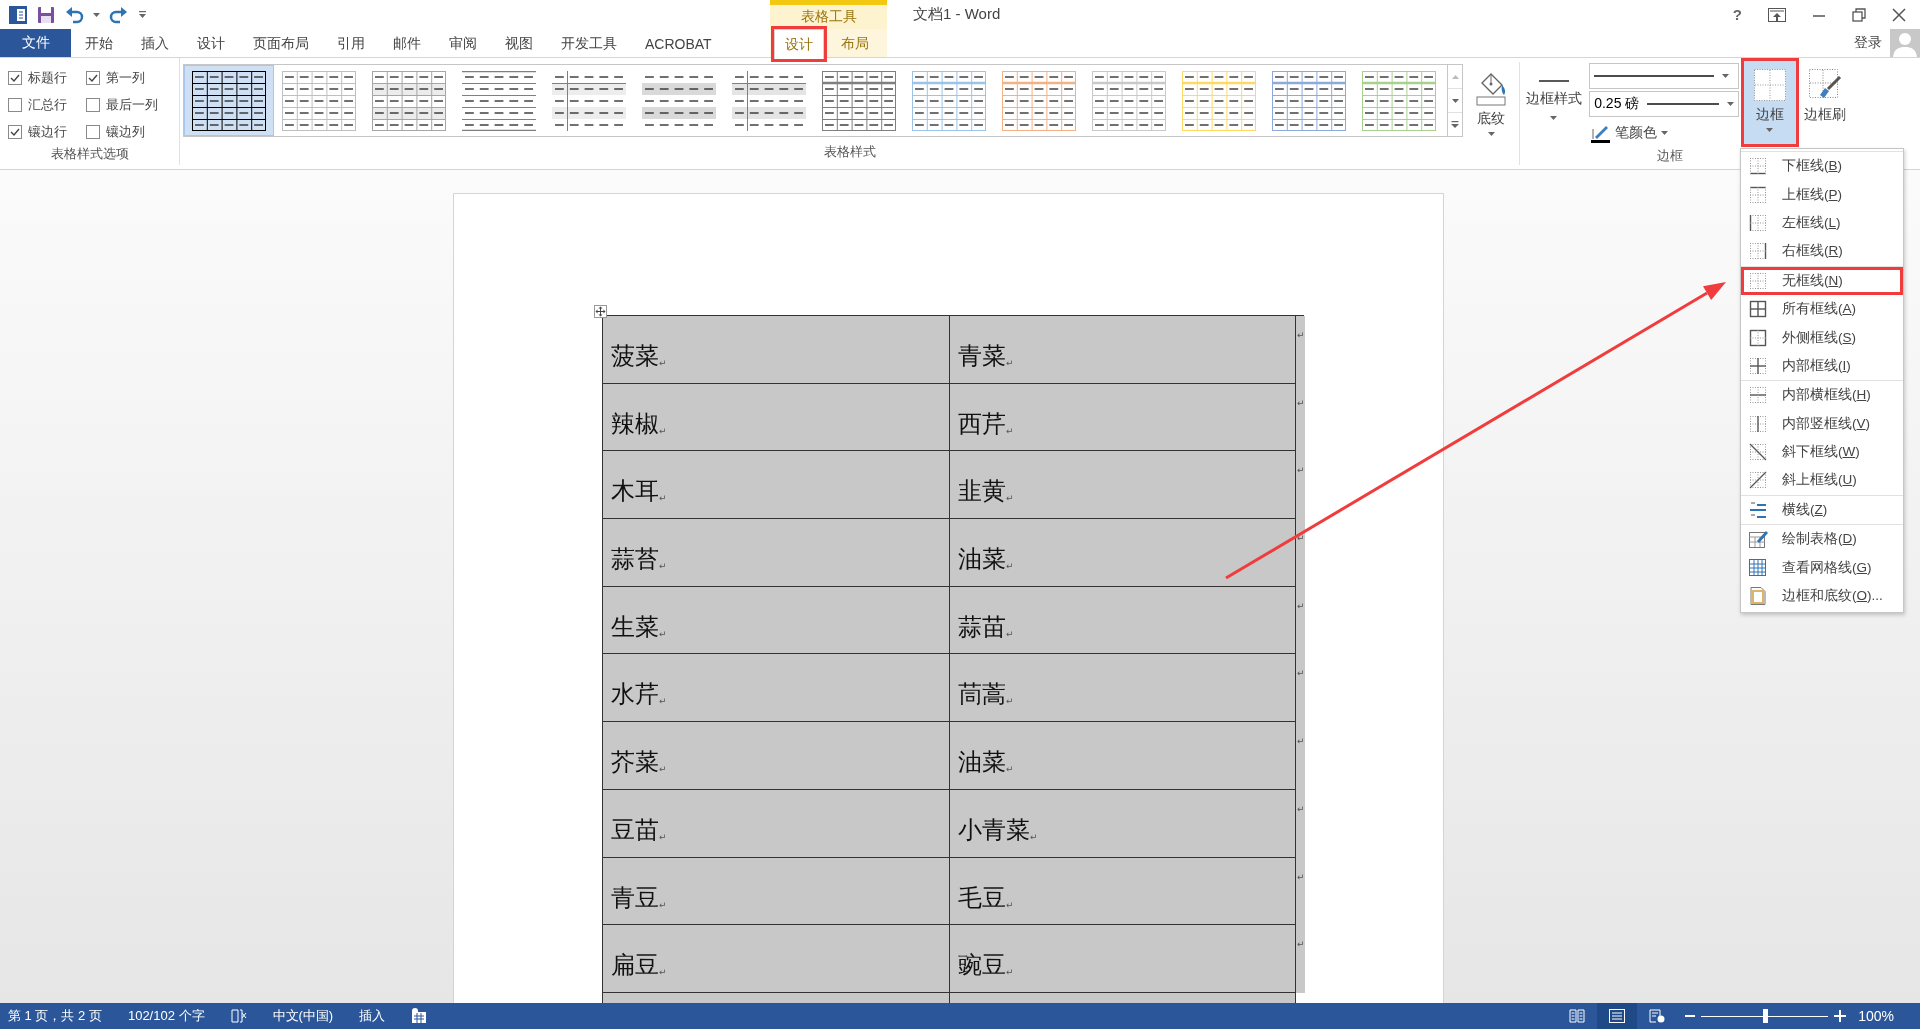  Describe the element at coordinates (1758, 194) in the screenshot. I see `top-border-icon` at that location.